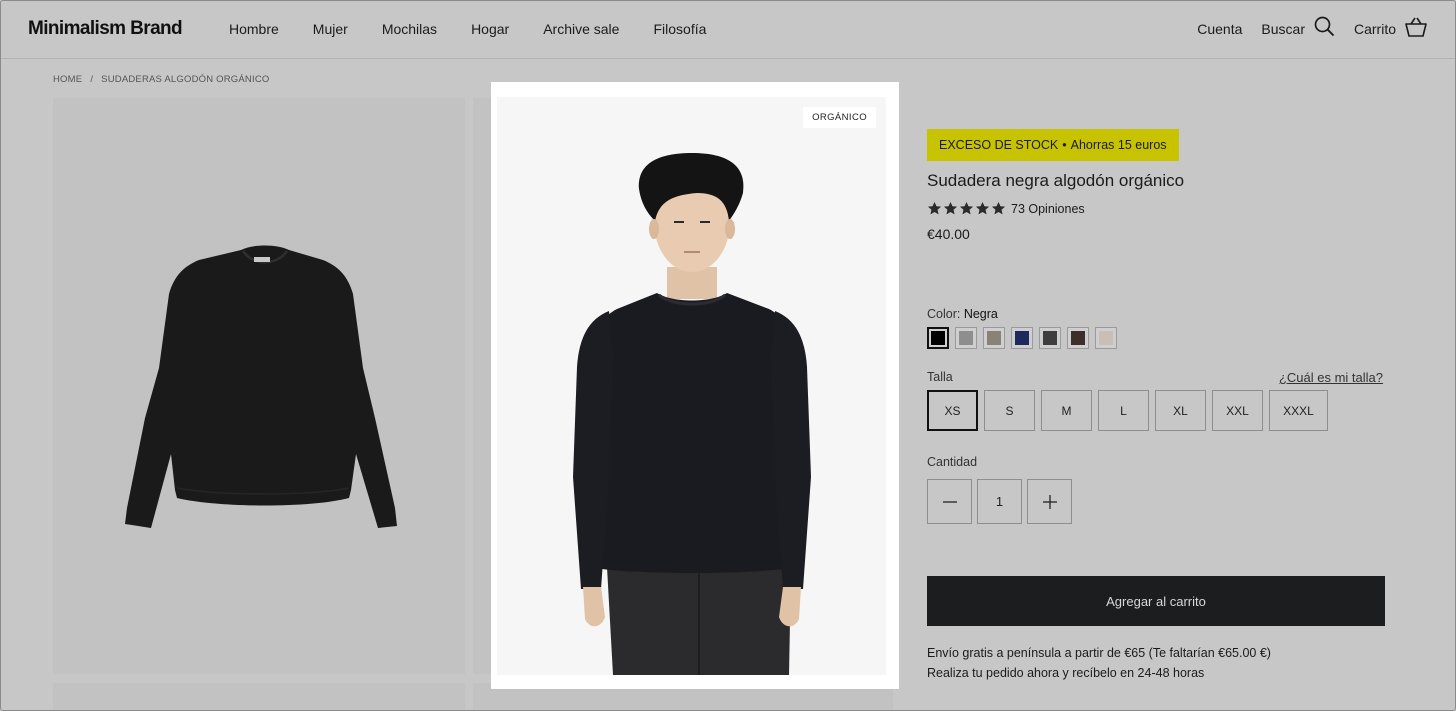 This screenshot has width=1456, height=711. What do you see at coordinates (1411, 29) in the screenshot?
I see `basket-icon` at bounding box center [1411, 29].